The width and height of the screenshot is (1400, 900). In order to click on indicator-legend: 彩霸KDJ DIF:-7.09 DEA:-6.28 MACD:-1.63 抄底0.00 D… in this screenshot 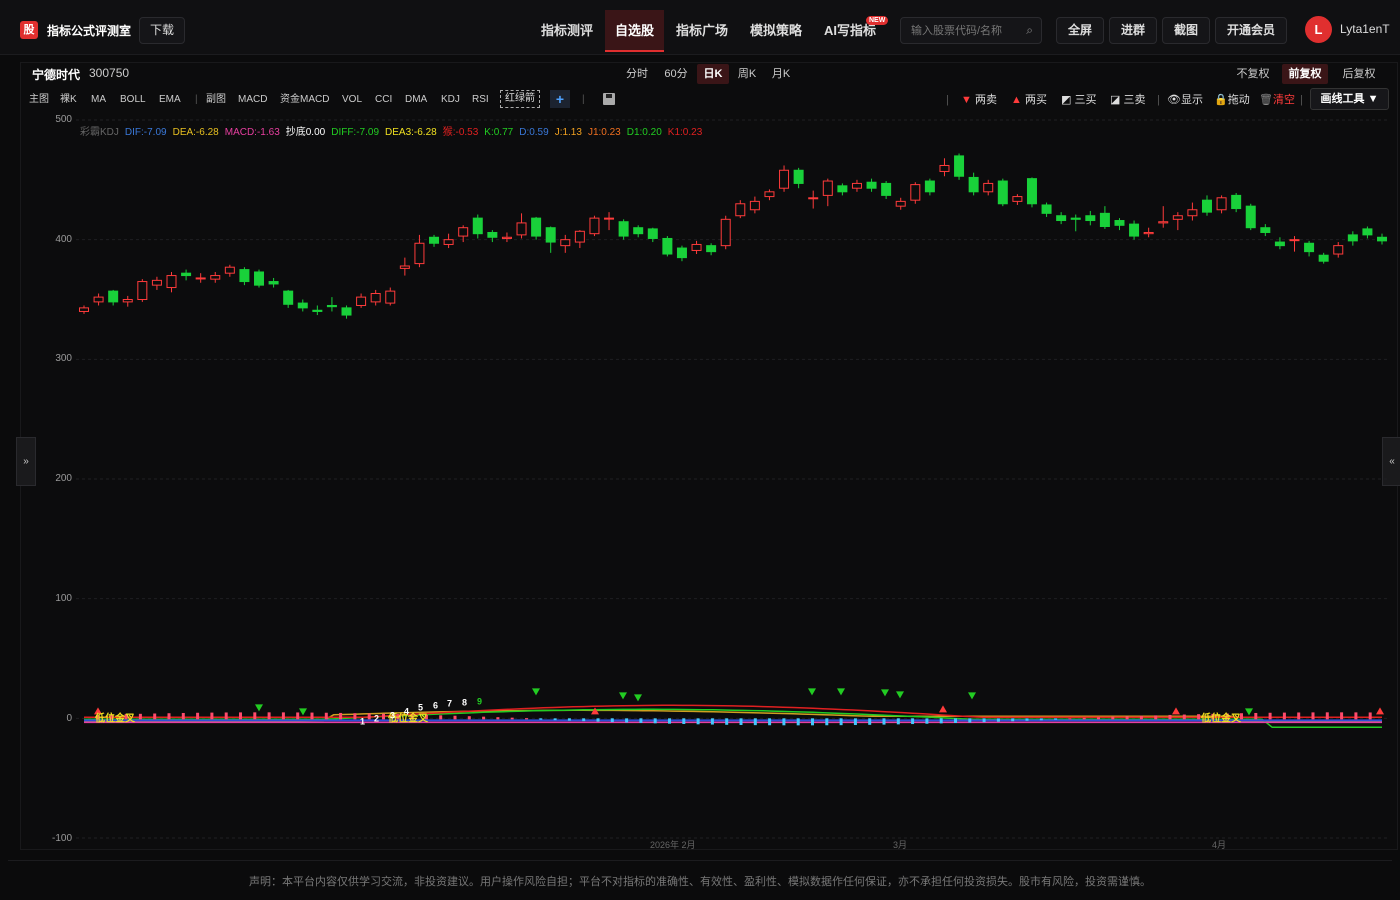, I will do `click(394, 130)`.